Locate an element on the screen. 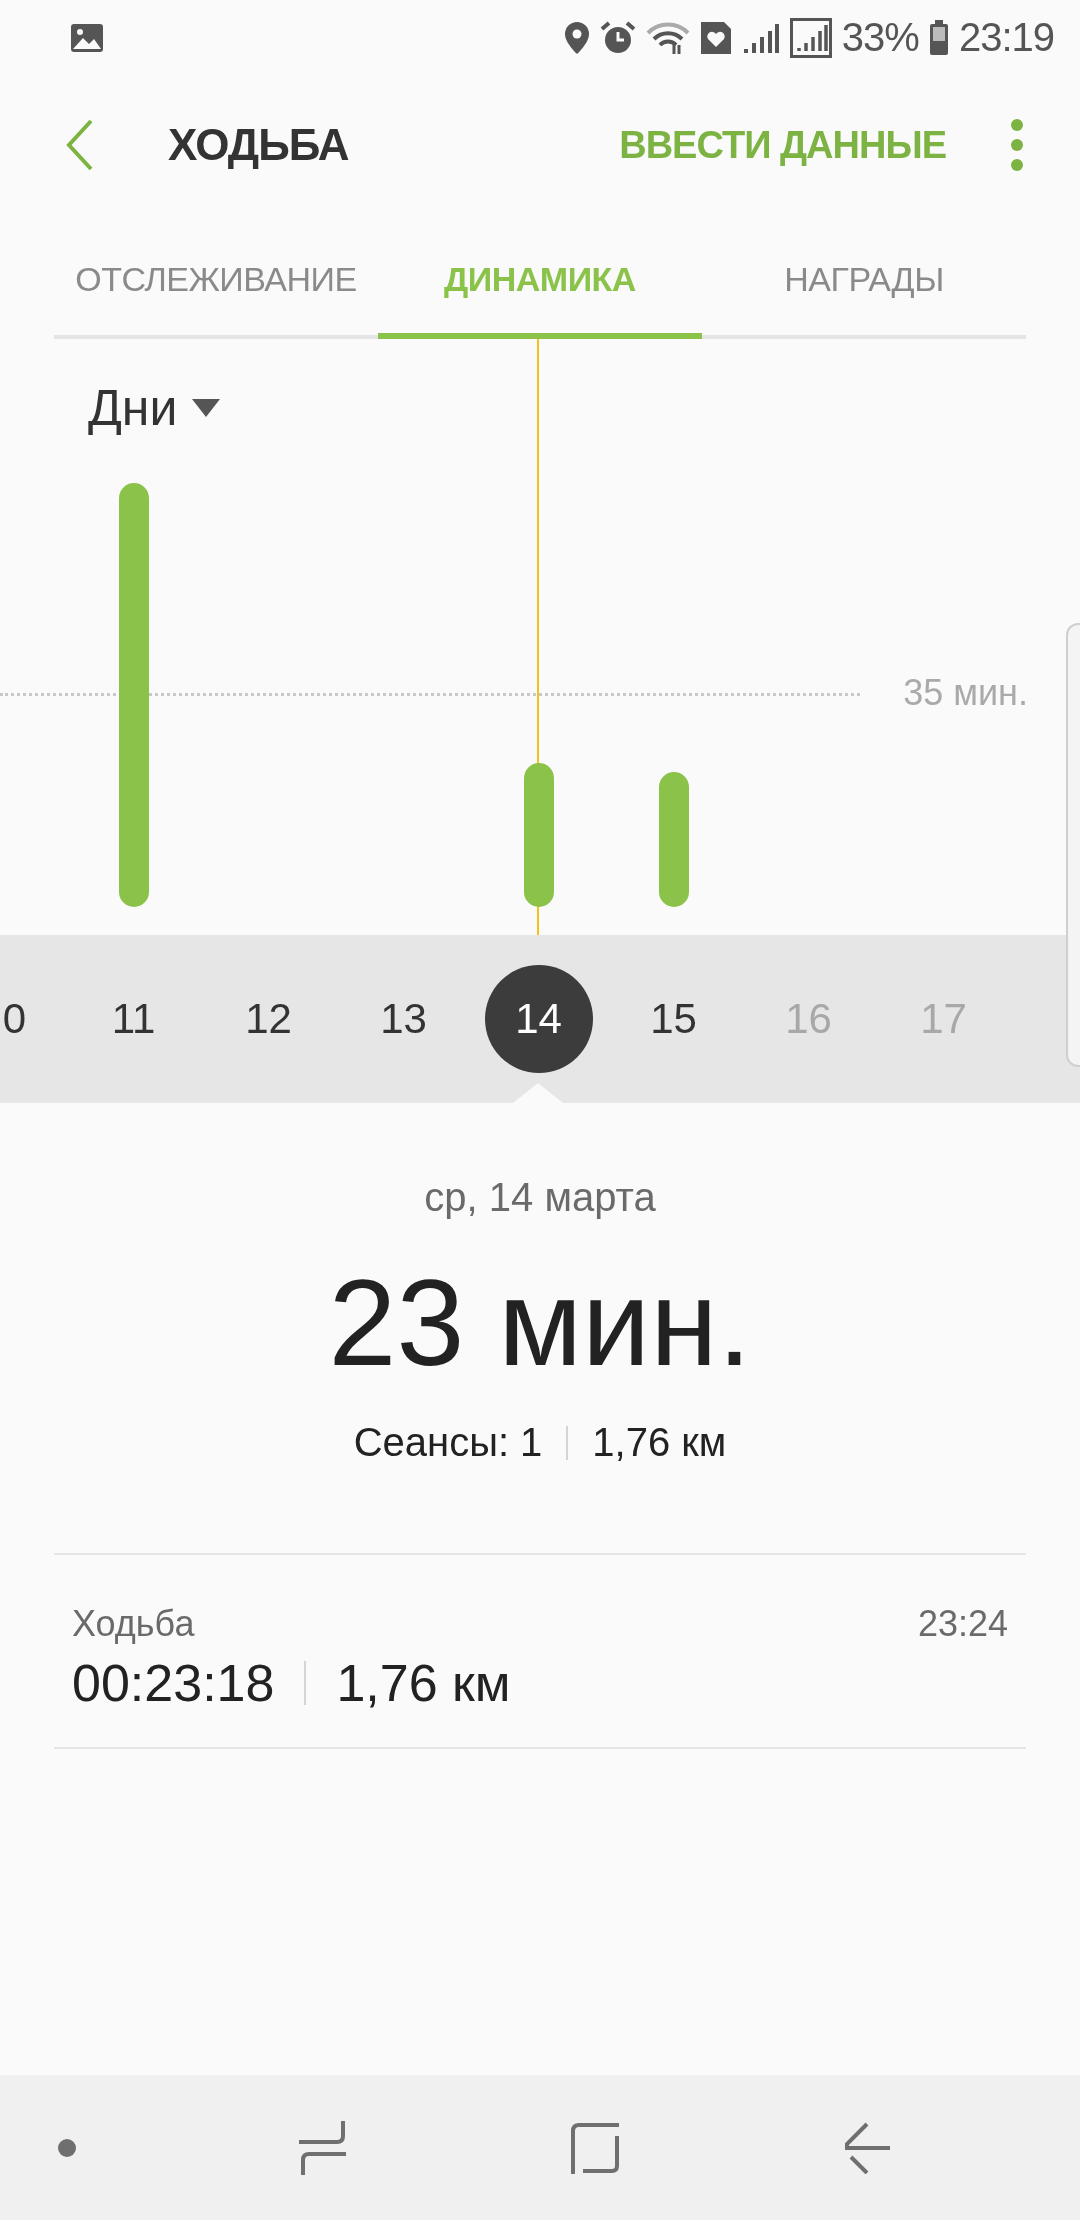 This screenshot has height=2220, width=1080. gallery-icon is located at coordinates (87, 37).